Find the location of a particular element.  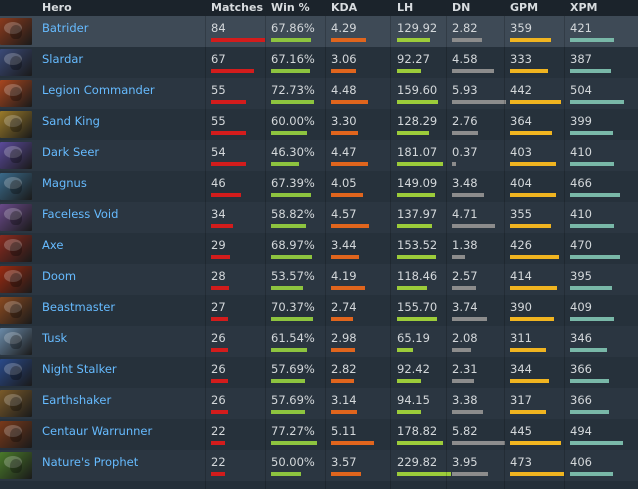

hero-name-link: Tusk is located at coordinates (54, 338).